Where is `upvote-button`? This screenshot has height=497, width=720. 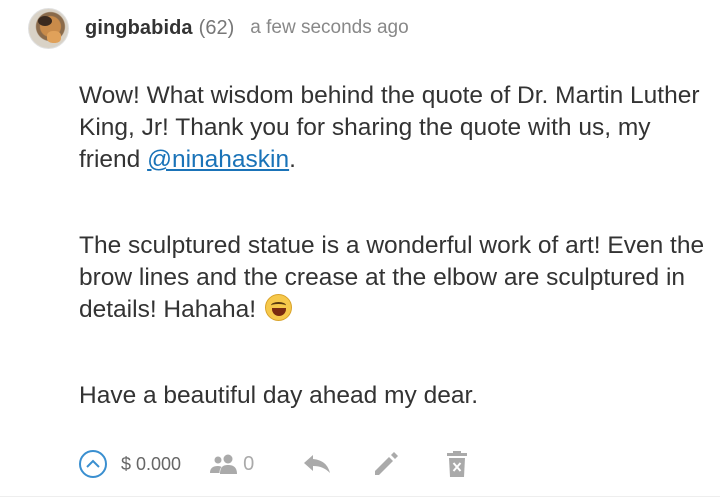
upvote-button is located at coordinates (93, 464).